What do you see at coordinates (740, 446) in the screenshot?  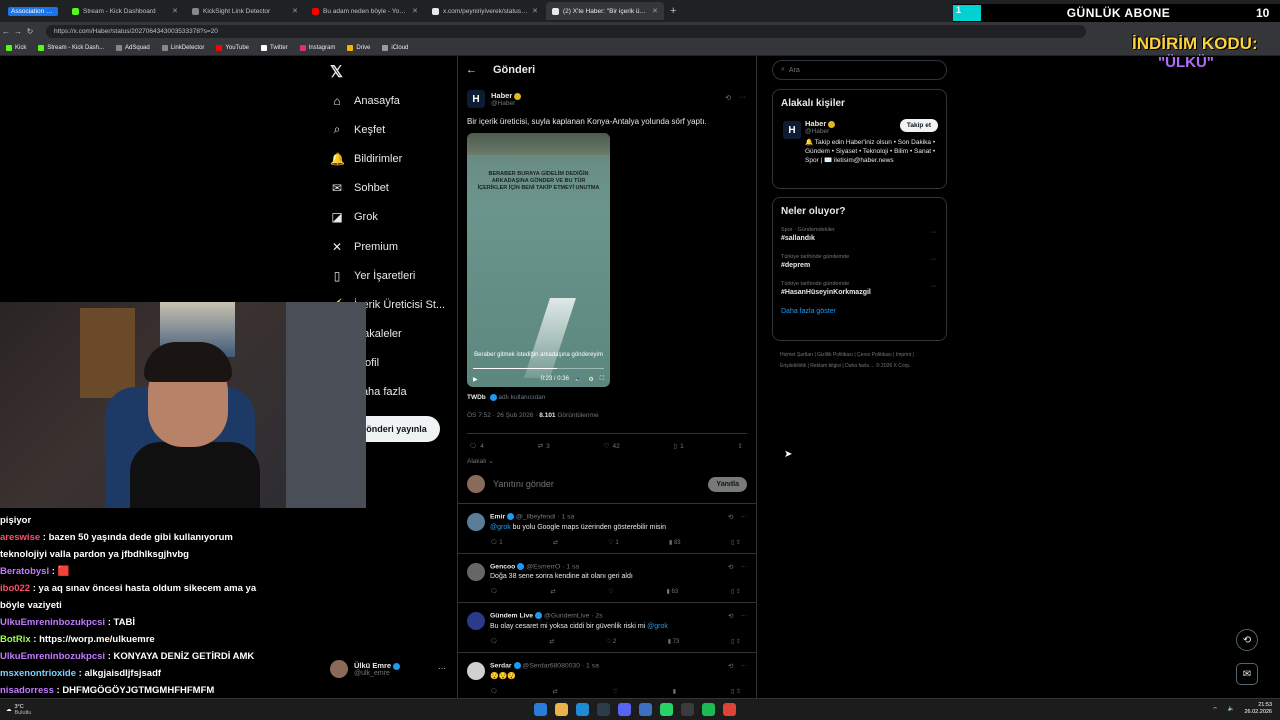 I see `share-button: ⇪` at bounding box center [740, 446].